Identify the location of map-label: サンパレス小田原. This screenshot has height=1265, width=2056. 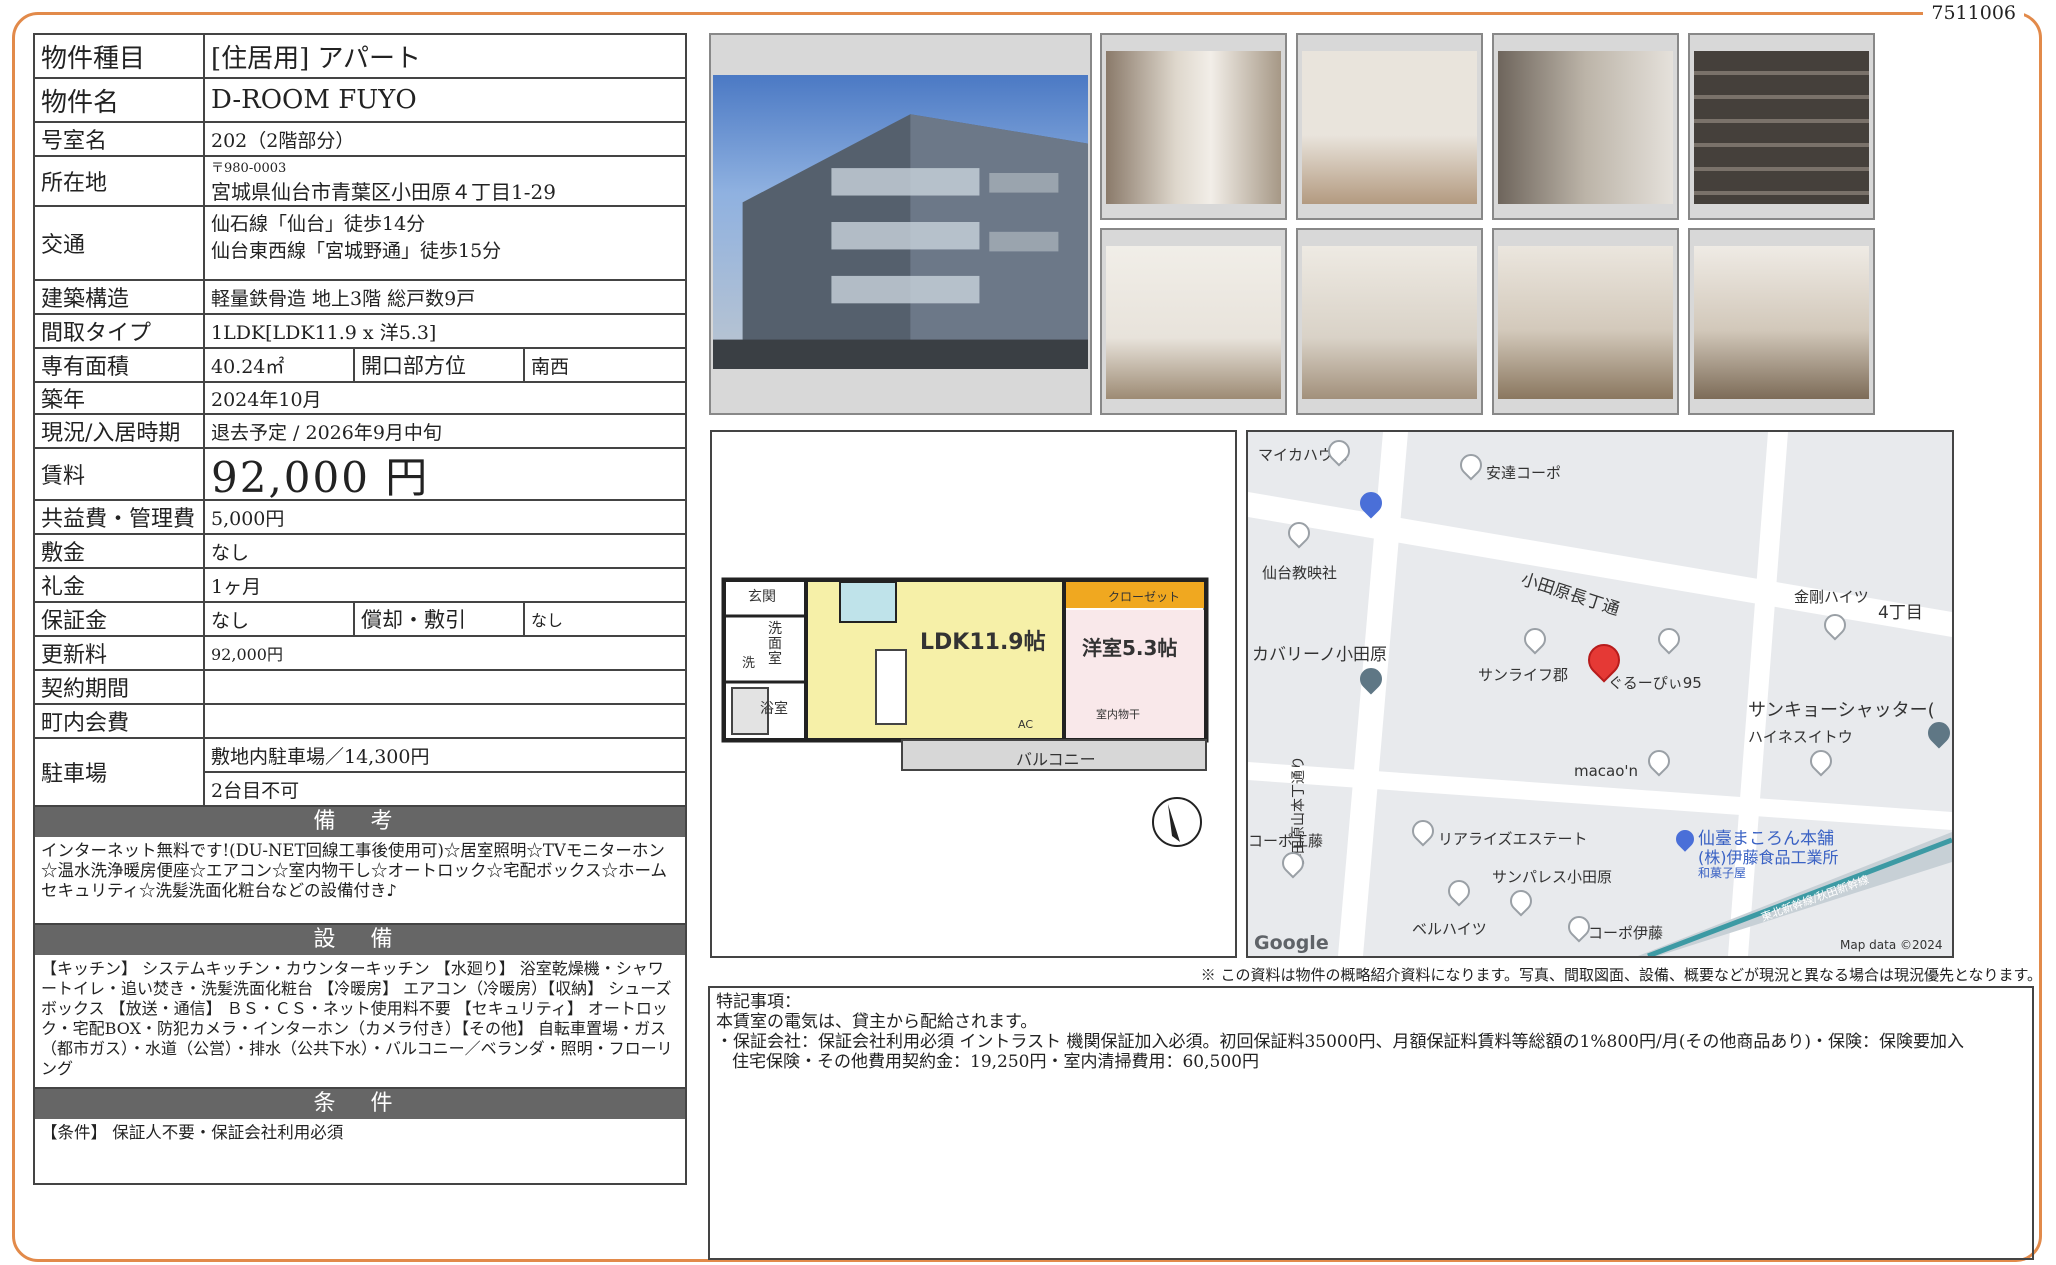
(1552, 877).